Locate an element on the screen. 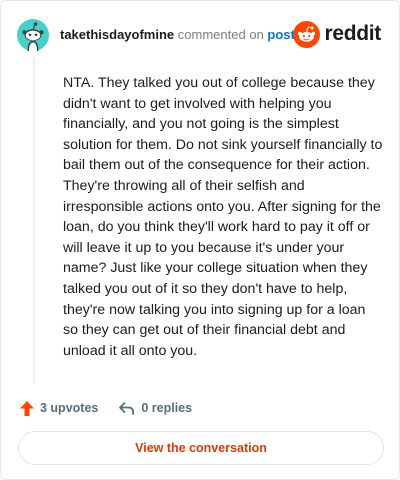  view-conversation-button: View the conversation is located at coordinates (201, 448).